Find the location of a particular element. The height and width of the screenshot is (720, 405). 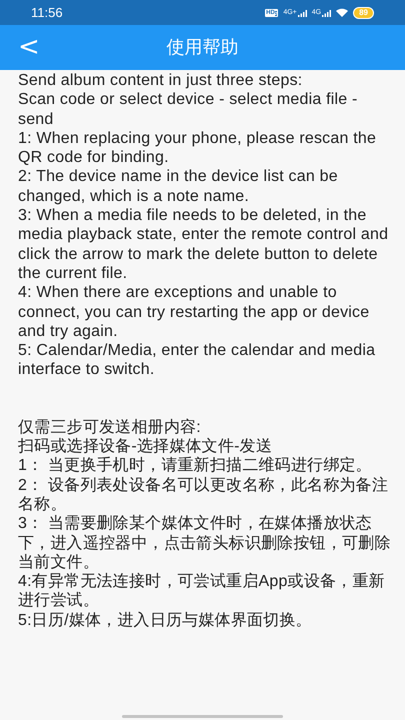

help-text: 扫码或选择设备-选择媒体文件-发送 is located at coordinates (146, 446).